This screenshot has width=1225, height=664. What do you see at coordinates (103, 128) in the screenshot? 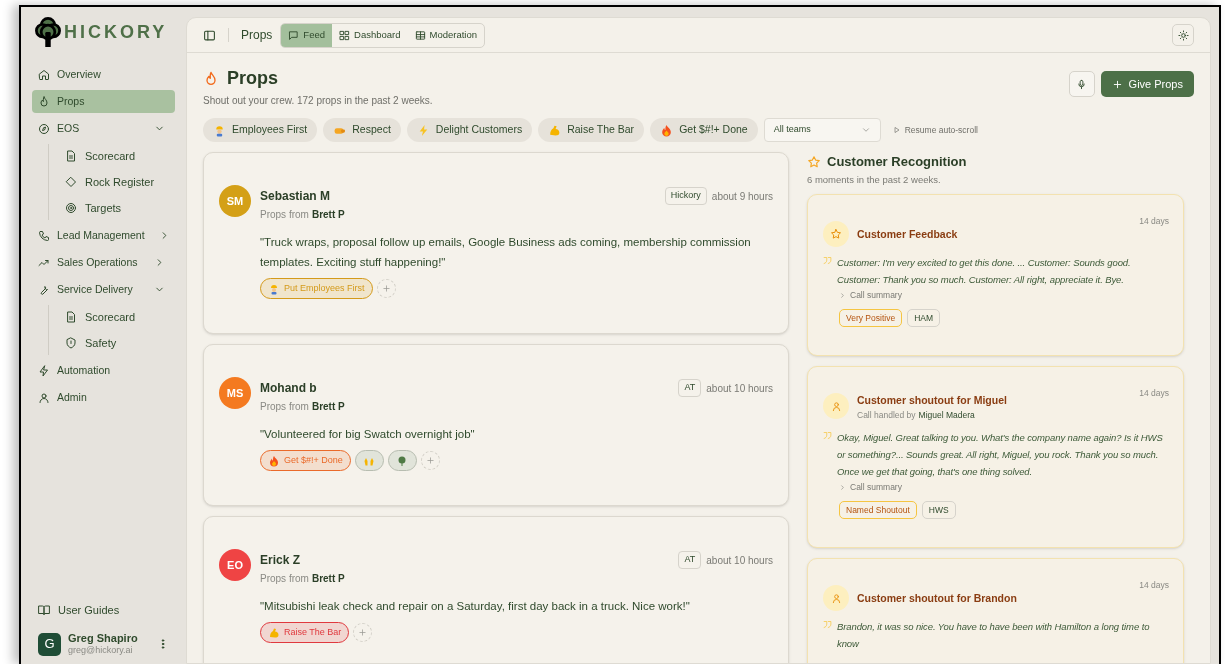
I see `sidebar-item: EOS` at bounding box center [103, 128].